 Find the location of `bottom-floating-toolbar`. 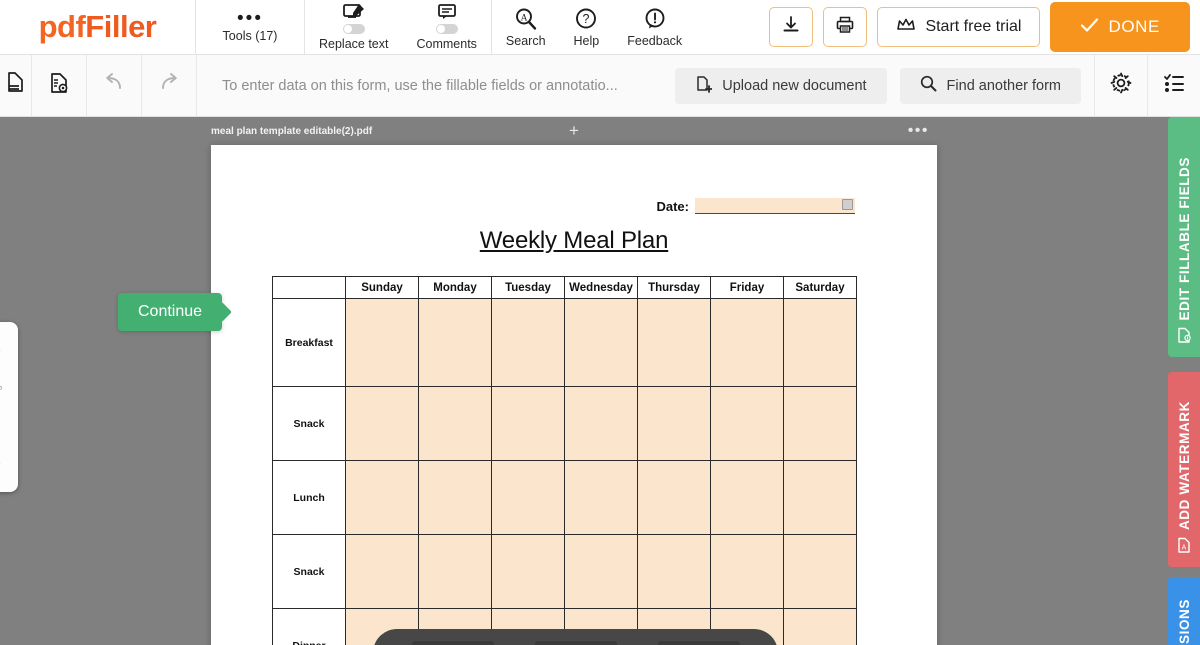

bottom-floating-toolbar is located at coordinates (575, 637).